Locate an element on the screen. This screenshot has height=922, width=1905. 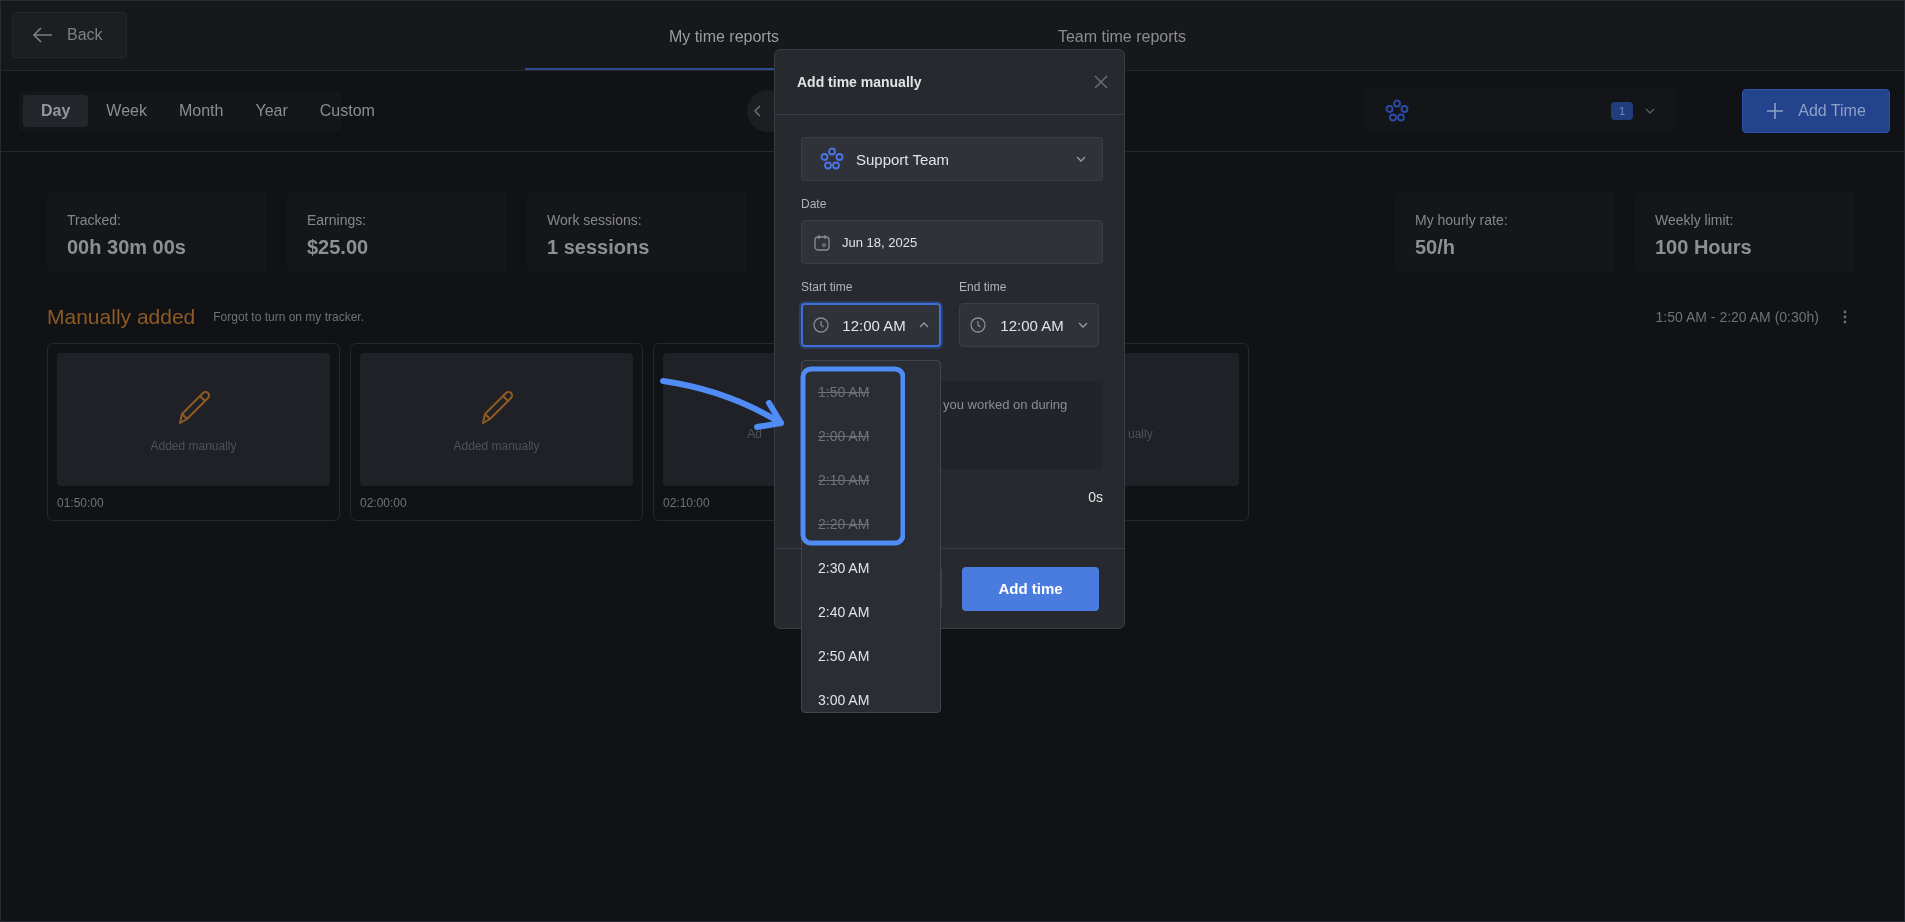
section-note: Forgot to turn on my tracker. is located at coordinates (288, 317).